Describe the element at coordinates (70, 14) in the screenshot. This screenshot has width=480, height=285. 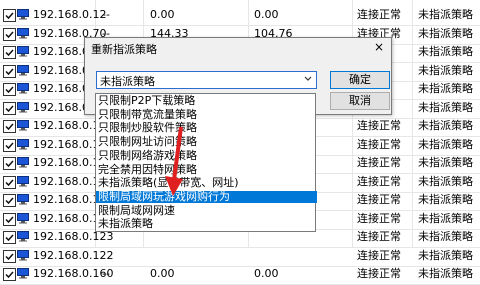
I see `row-ip-address: 192.168.0.12` at that location.